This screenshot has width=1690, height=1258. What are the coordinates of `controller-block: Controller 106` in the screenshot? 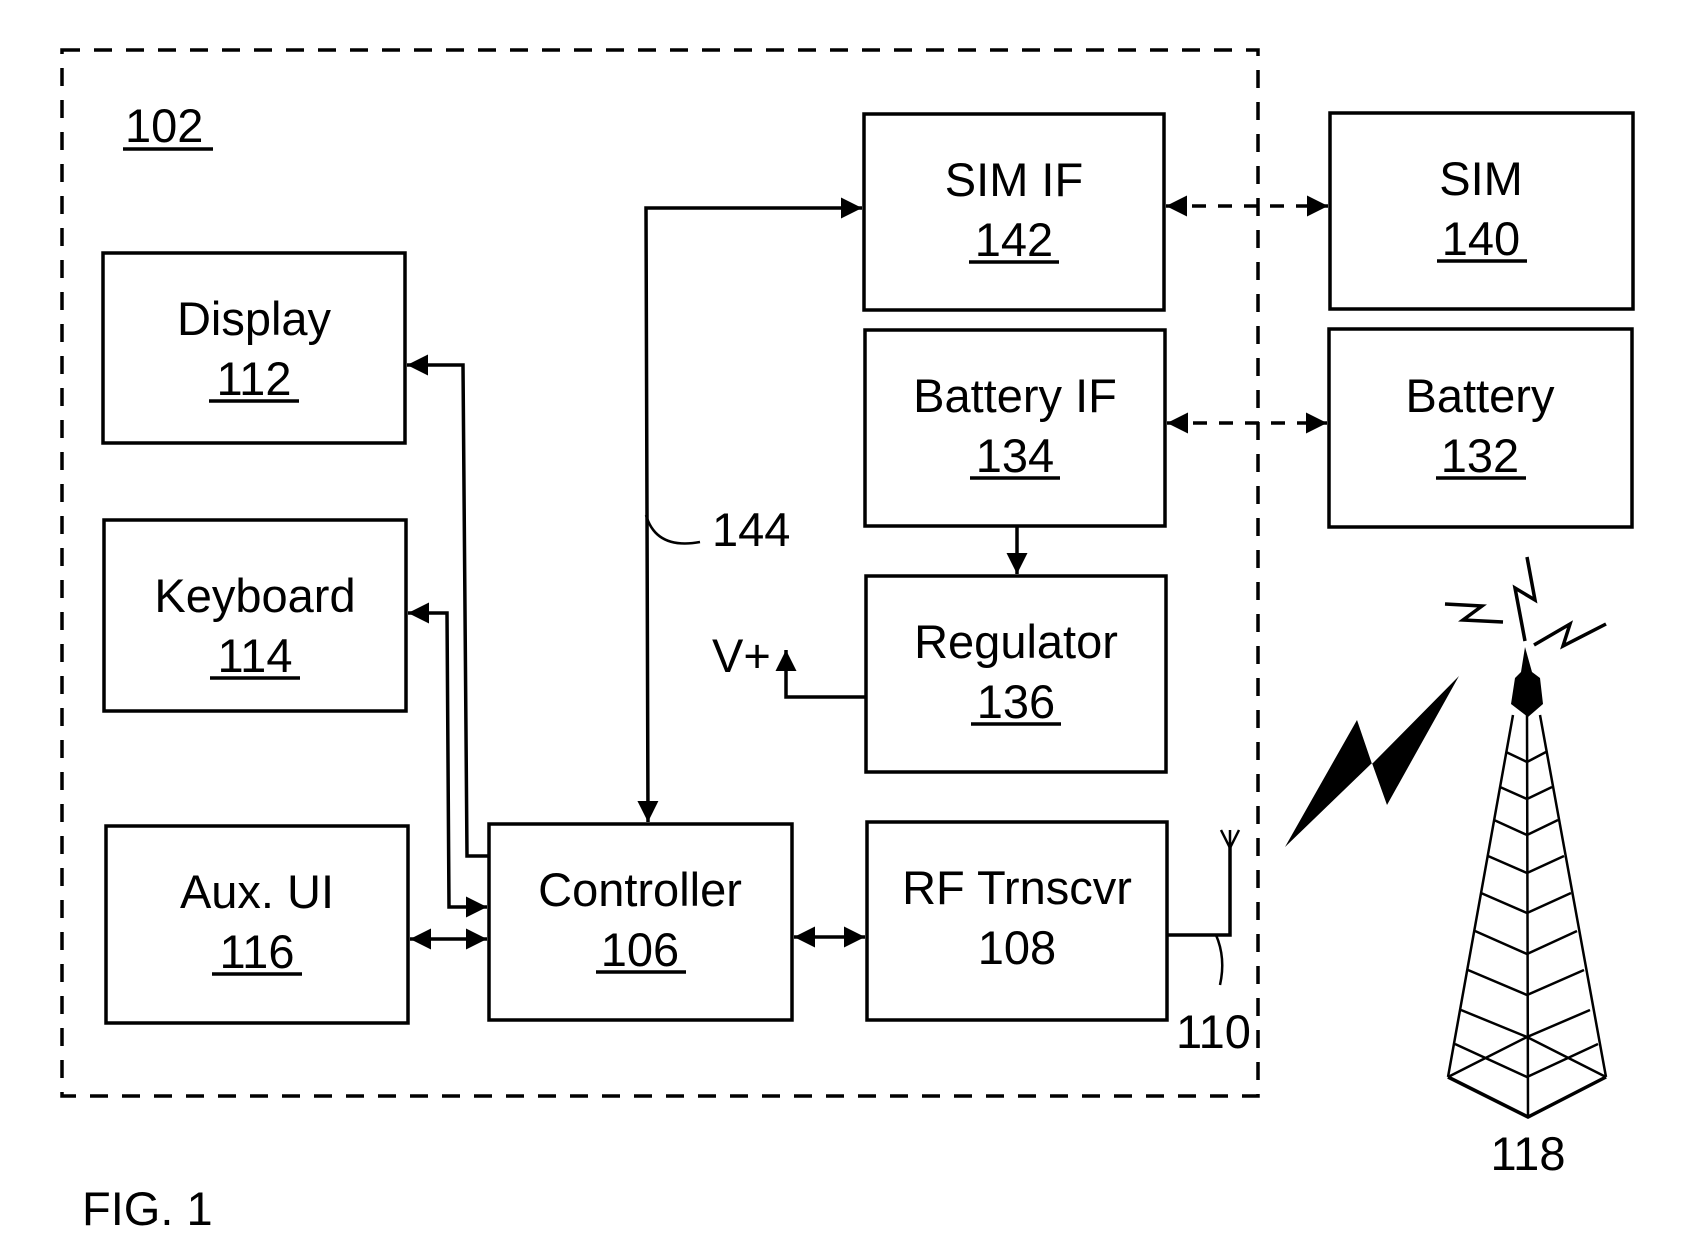 It's located at (640, 922).